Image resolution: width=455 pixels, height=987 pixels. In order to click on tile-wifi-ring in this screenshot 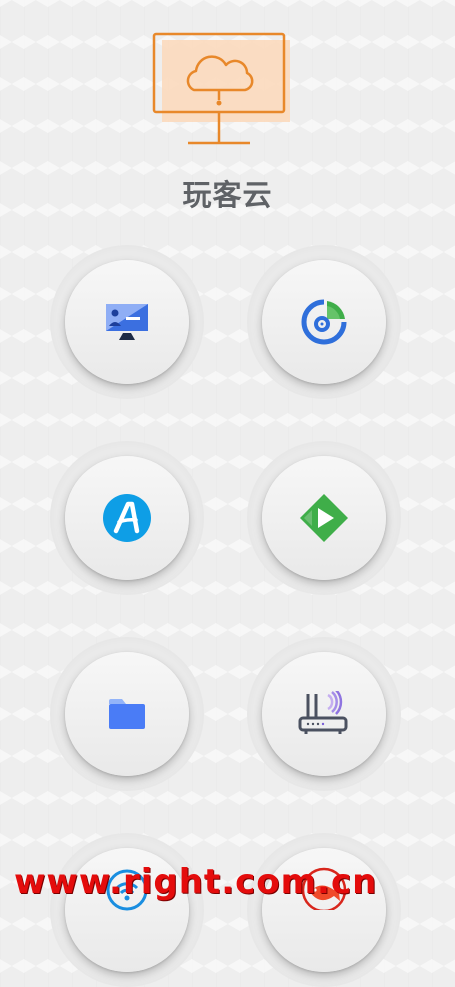, I will do `click(127, 910)`.